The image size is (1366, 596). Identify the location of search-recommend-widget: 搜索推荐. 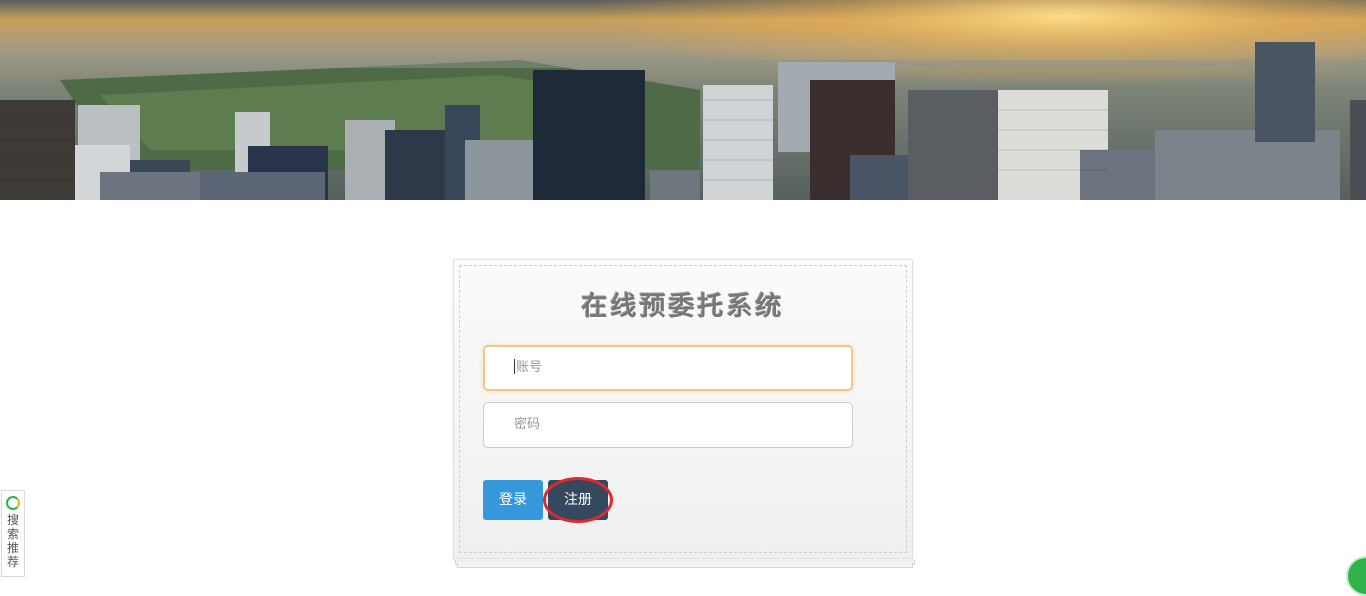
(13, 533).